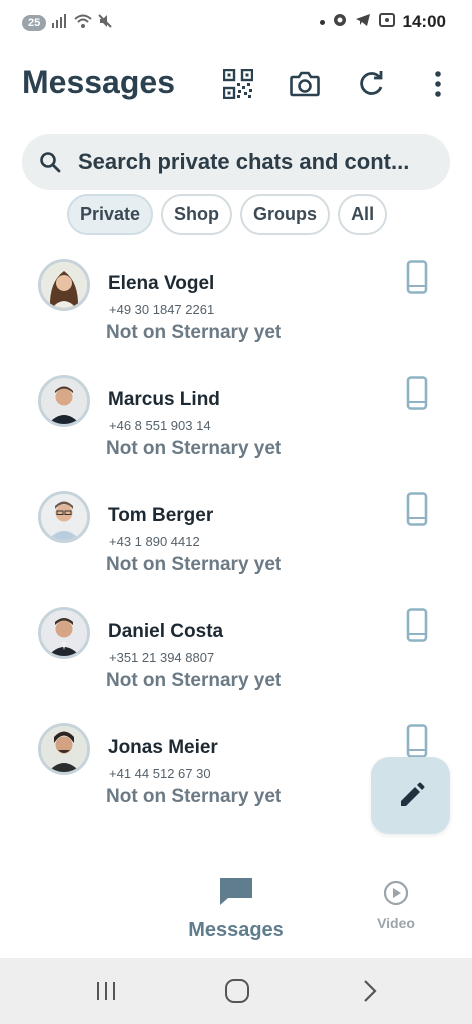 The image size is (472, 1024). I want to click on nav-video-tab: Video, so click(396, 905).